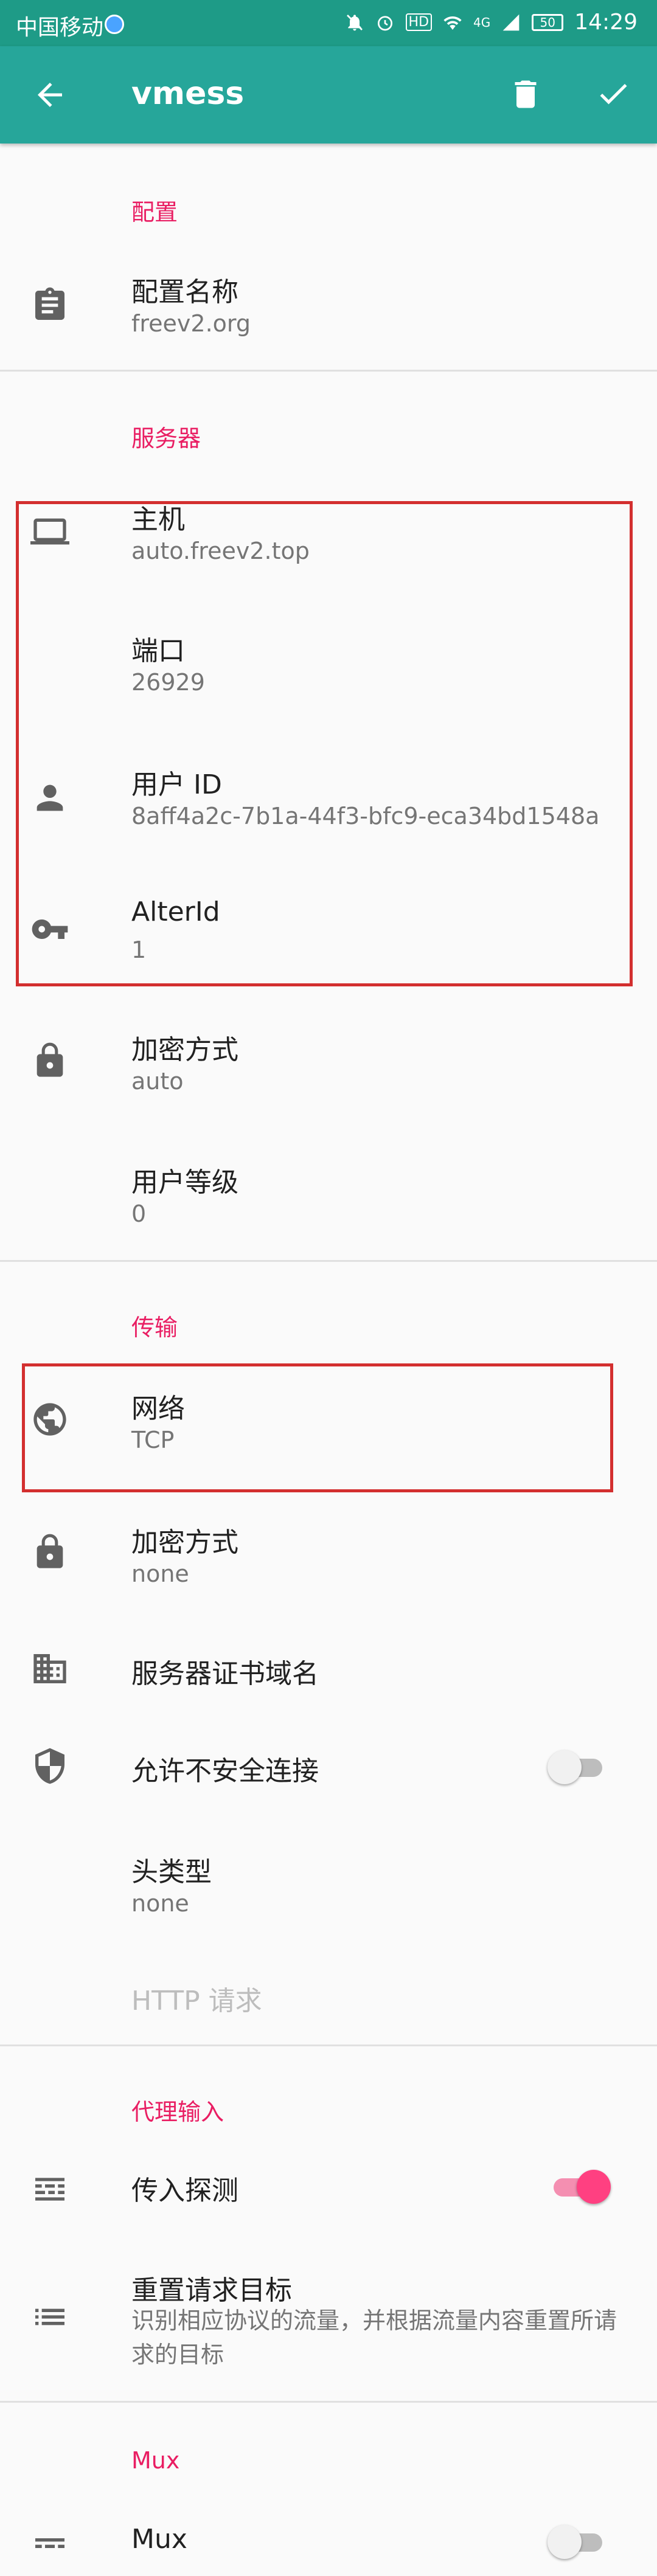 The image size is (657, 2576). I want to click on alarm-icon, so click(384, 22).